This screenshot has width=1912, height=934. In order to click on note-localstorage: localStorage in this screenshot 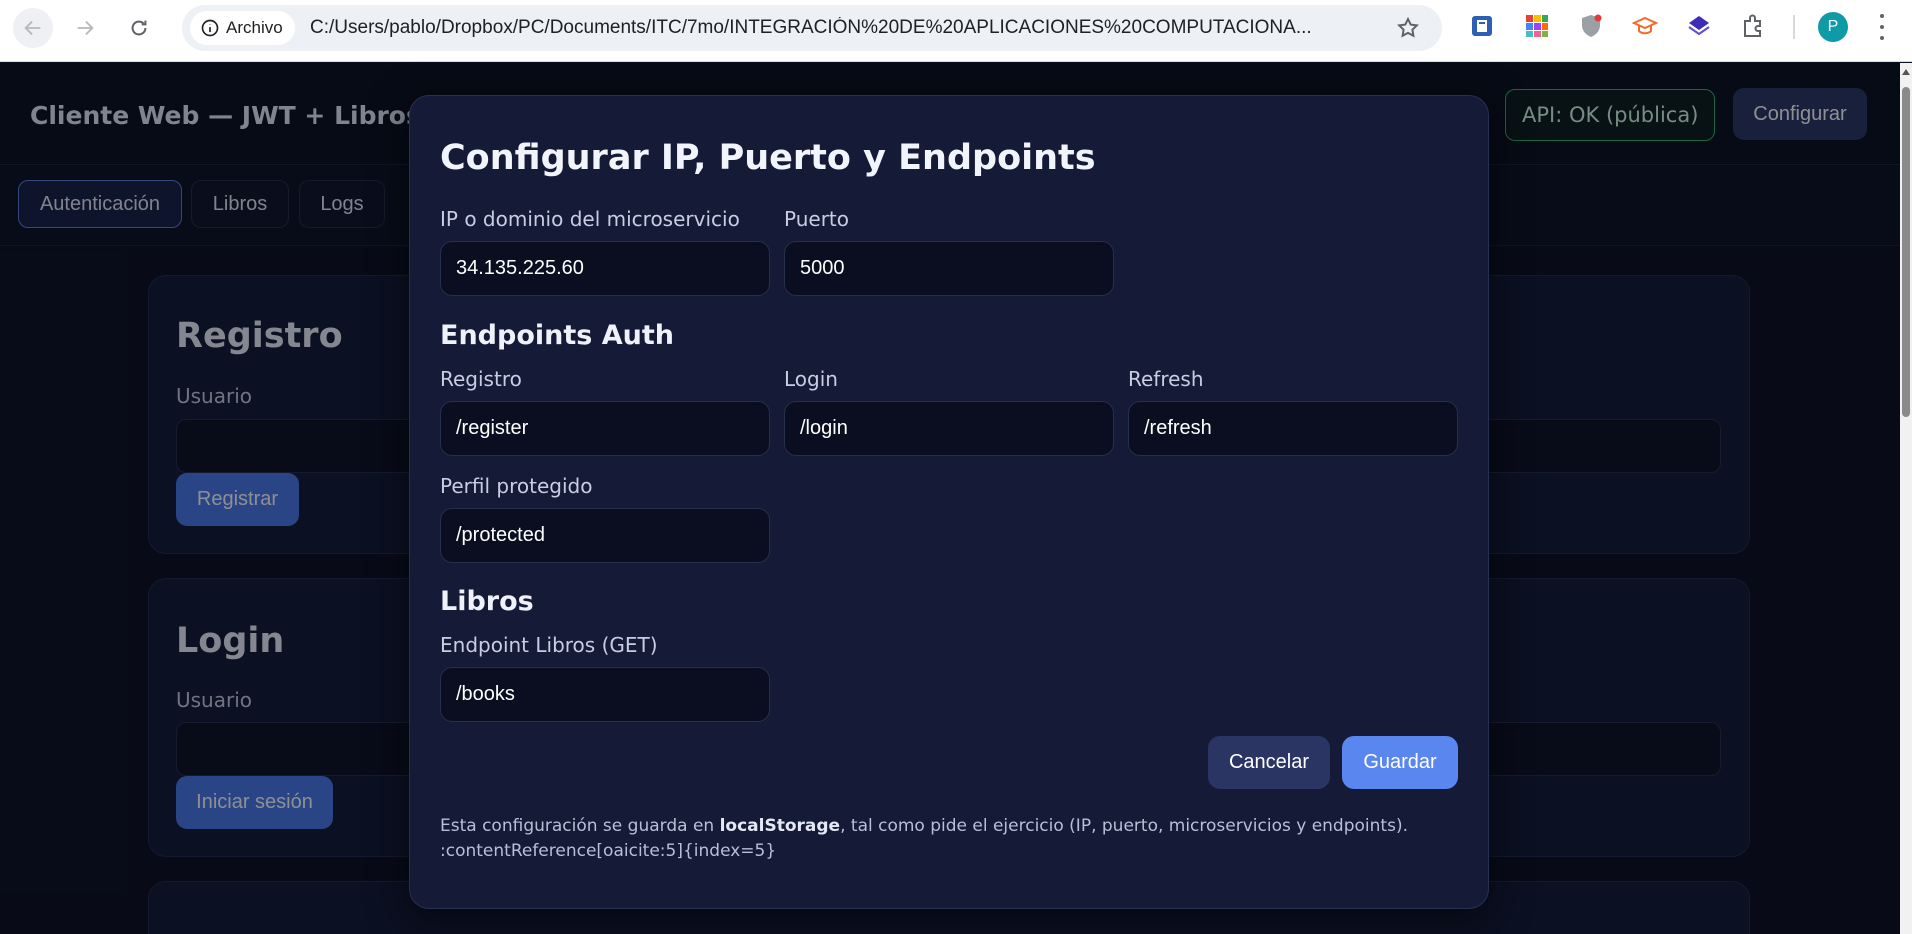, I will do `click(780, 826)`.